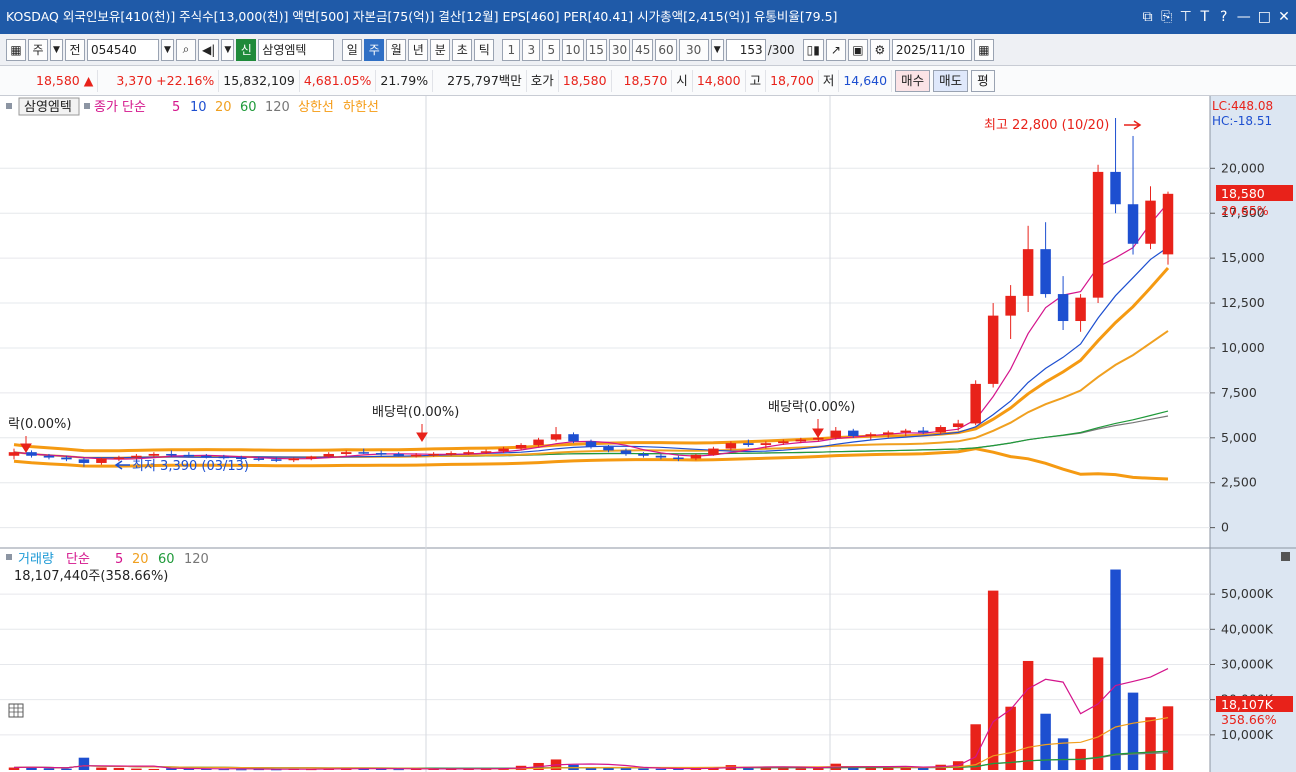  I want to click on prev-button: 전, so click(75, 49).